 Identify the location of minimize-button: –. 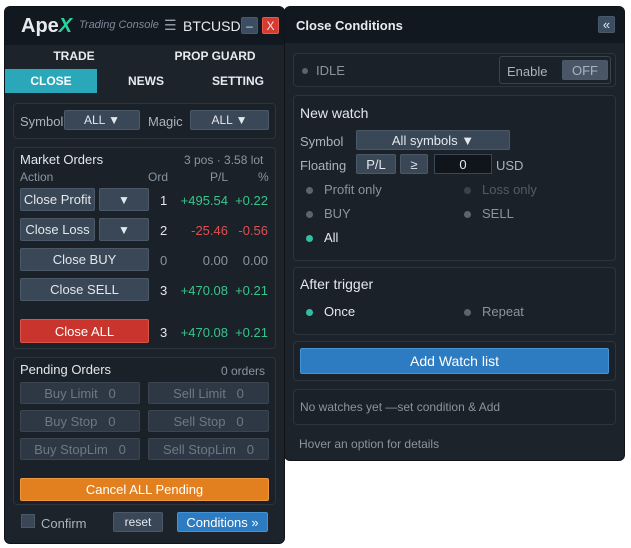
(249, 25).